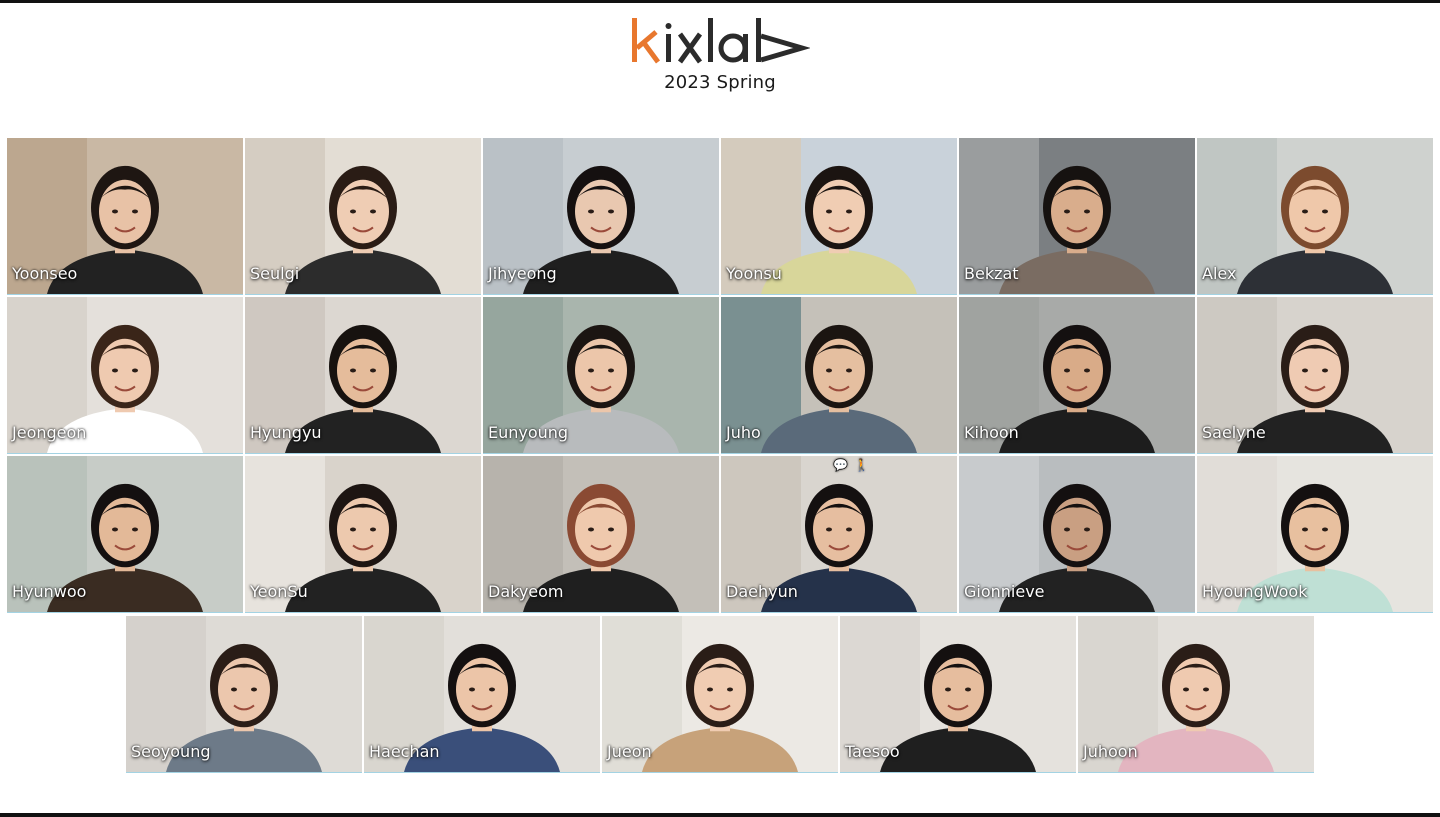 The image size is (1440, 817). What do you see at coordinates (1110, 751) in the screenshot?
I see `participant-name-label: Juhoon` at bounding box center [1110, 751].